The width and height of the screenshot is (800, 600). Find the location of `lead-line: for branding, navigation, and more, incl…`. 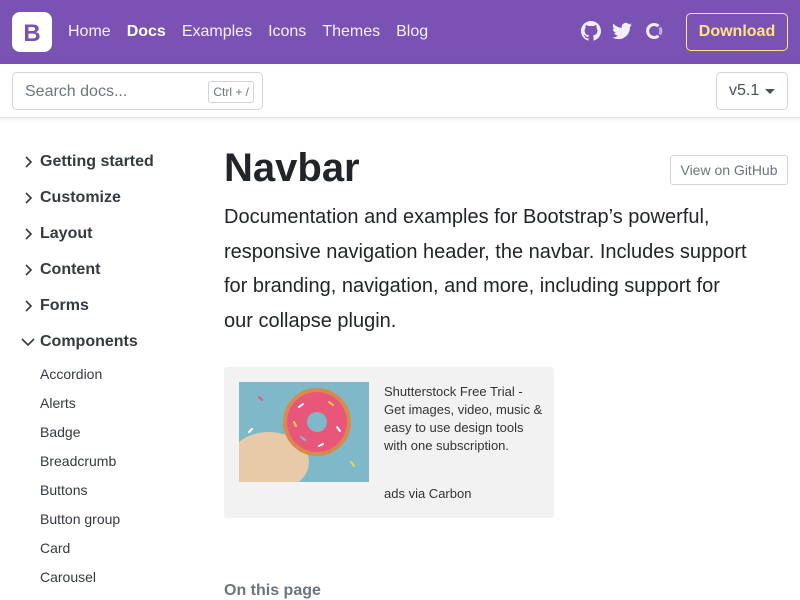

lead-line: for branding, navigation, and more, incl… is located at coordinates (472, 286).